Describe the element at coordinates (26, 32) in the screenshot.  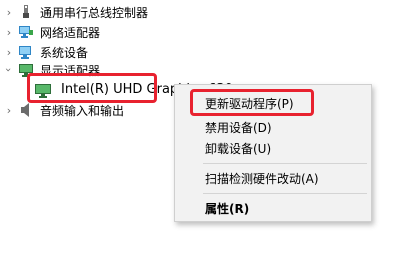
I see `network-adapter-icon` at that location.